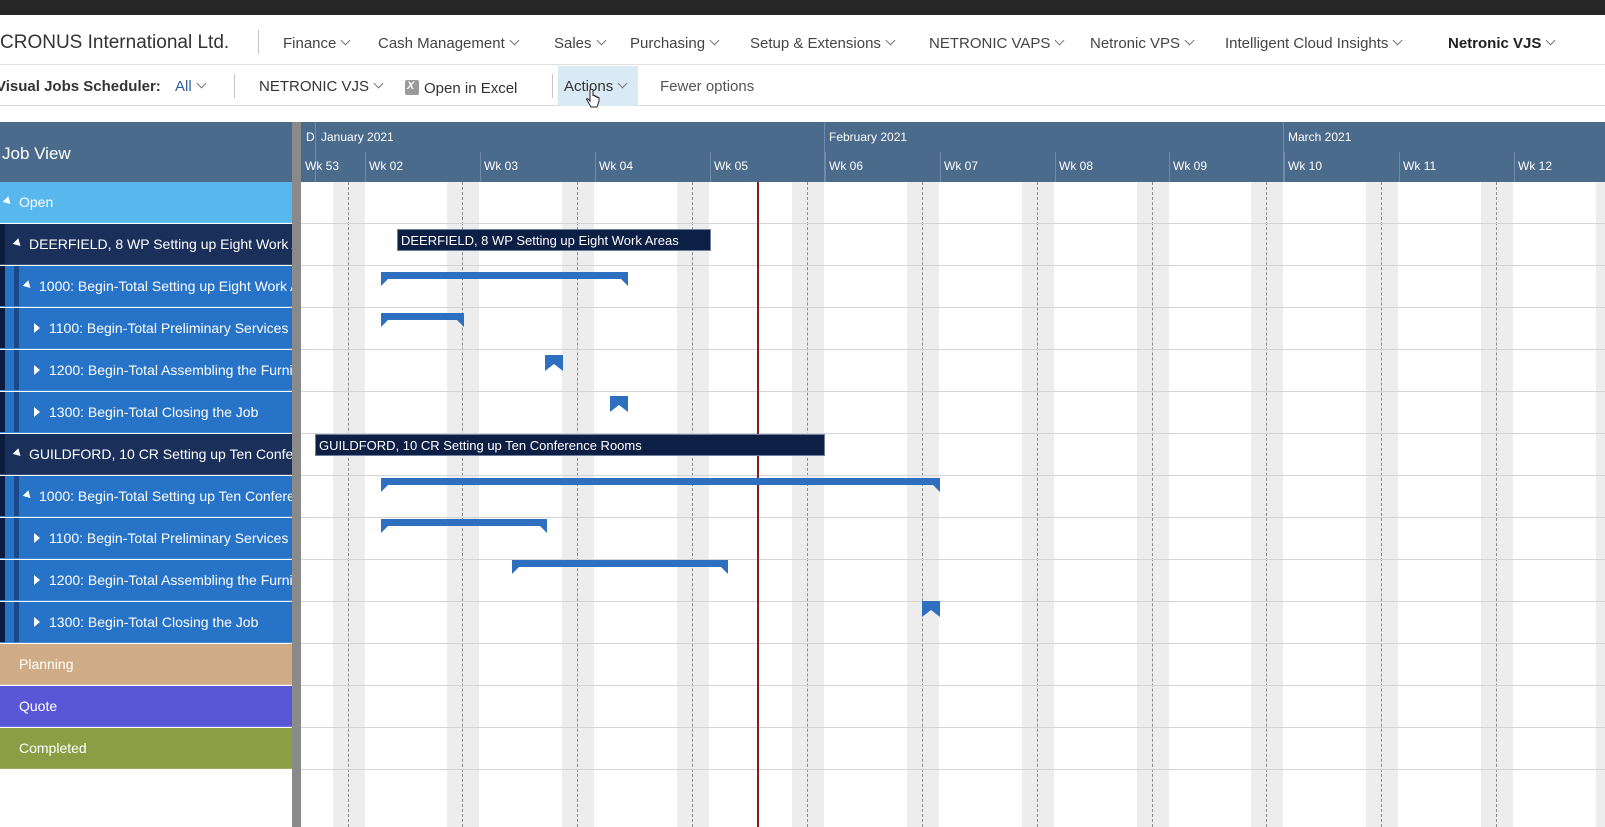 This screenshot has height=827, width=1605. I want to click on deerfield-1200-milestone, so click(554, 364).